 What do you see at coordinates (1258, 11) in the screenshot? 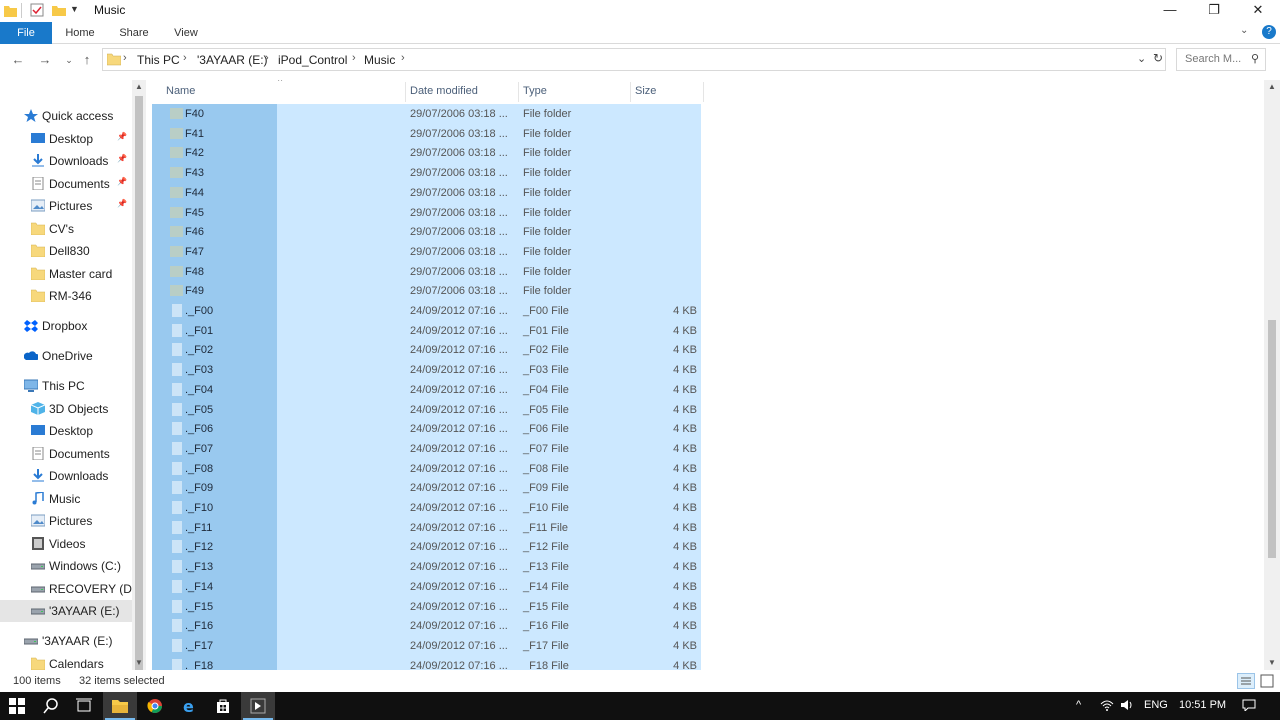
I see `close-button: ✕` at bounding box center [1258, 11].